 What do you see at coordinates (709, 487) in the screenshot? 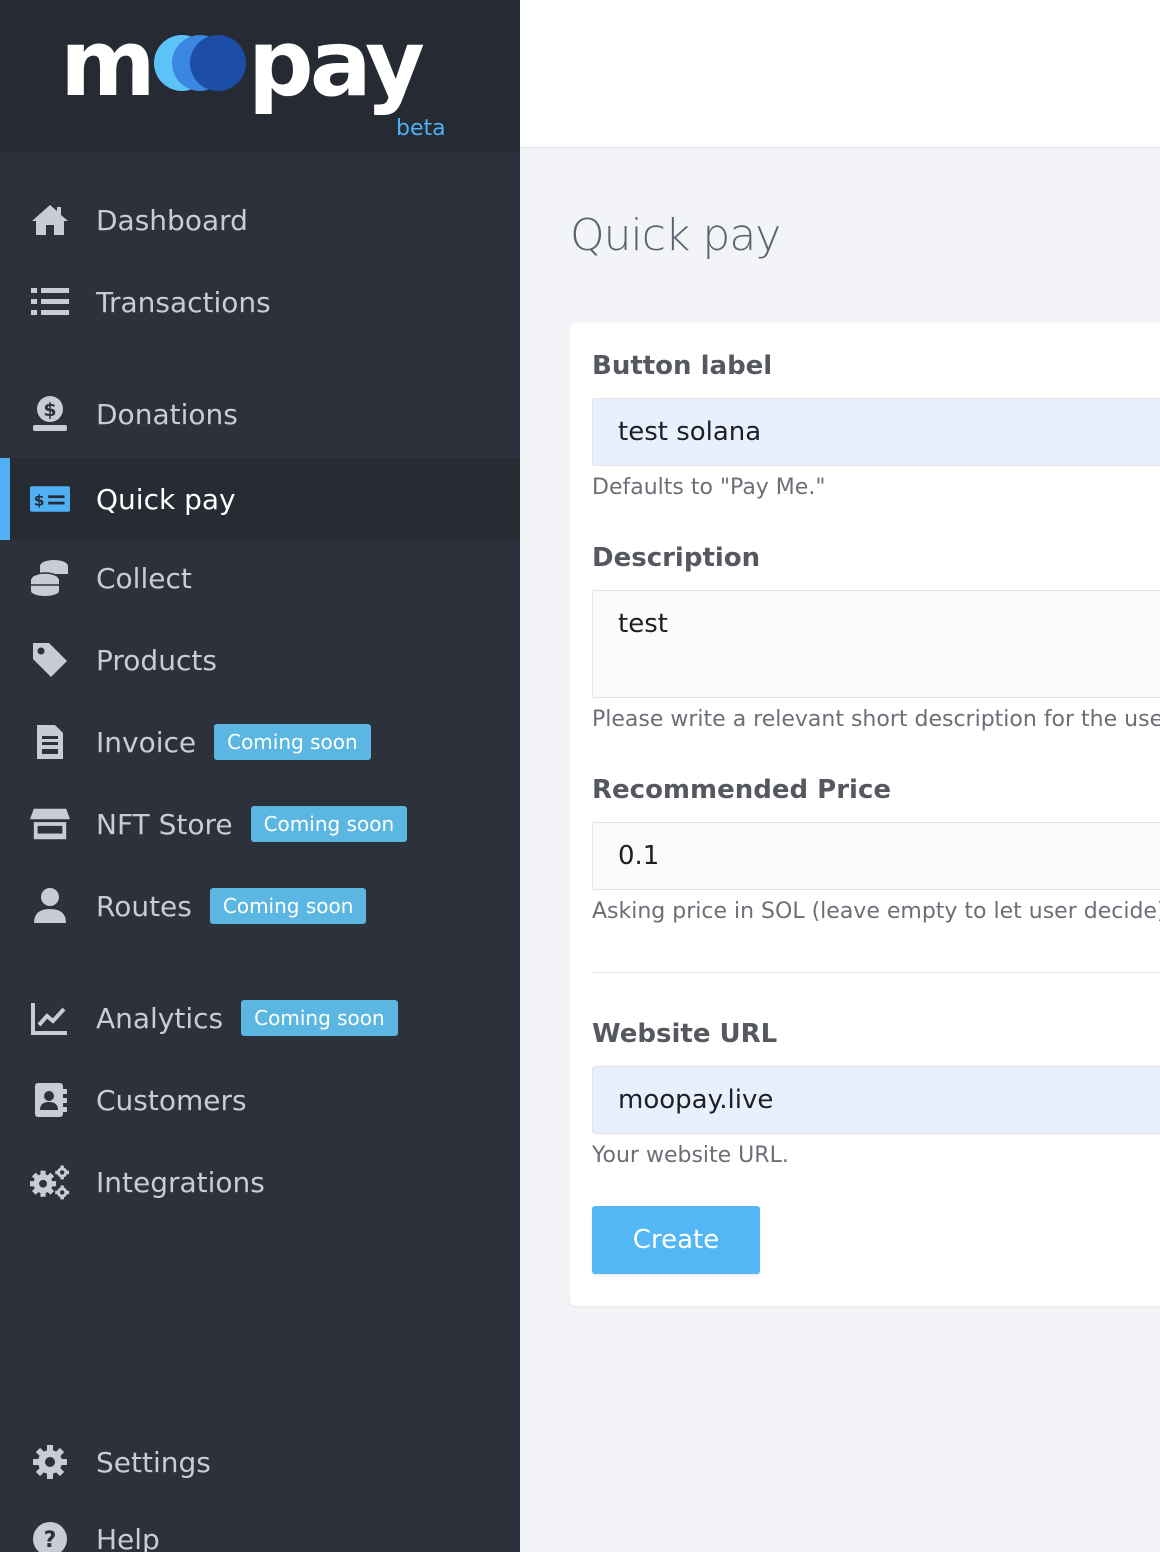
I see `button-label-help: Defaults to "Pay Me."` at bounding box center [709, 487].